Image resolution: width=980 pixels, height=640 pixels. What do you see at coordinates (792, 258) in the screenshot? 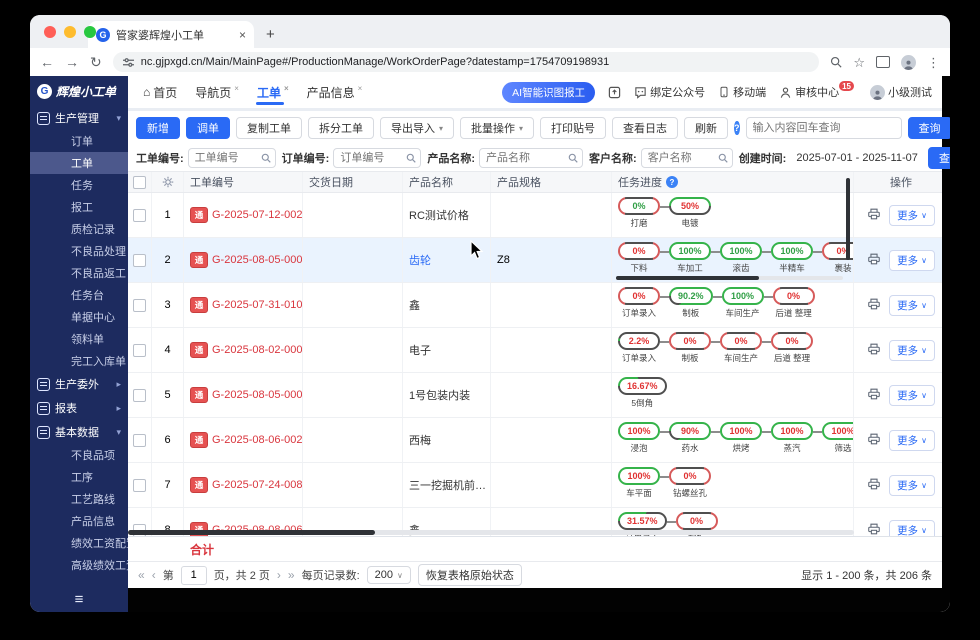
I see `progress-step: 100% 半精车` at bounding box center [792, 258].